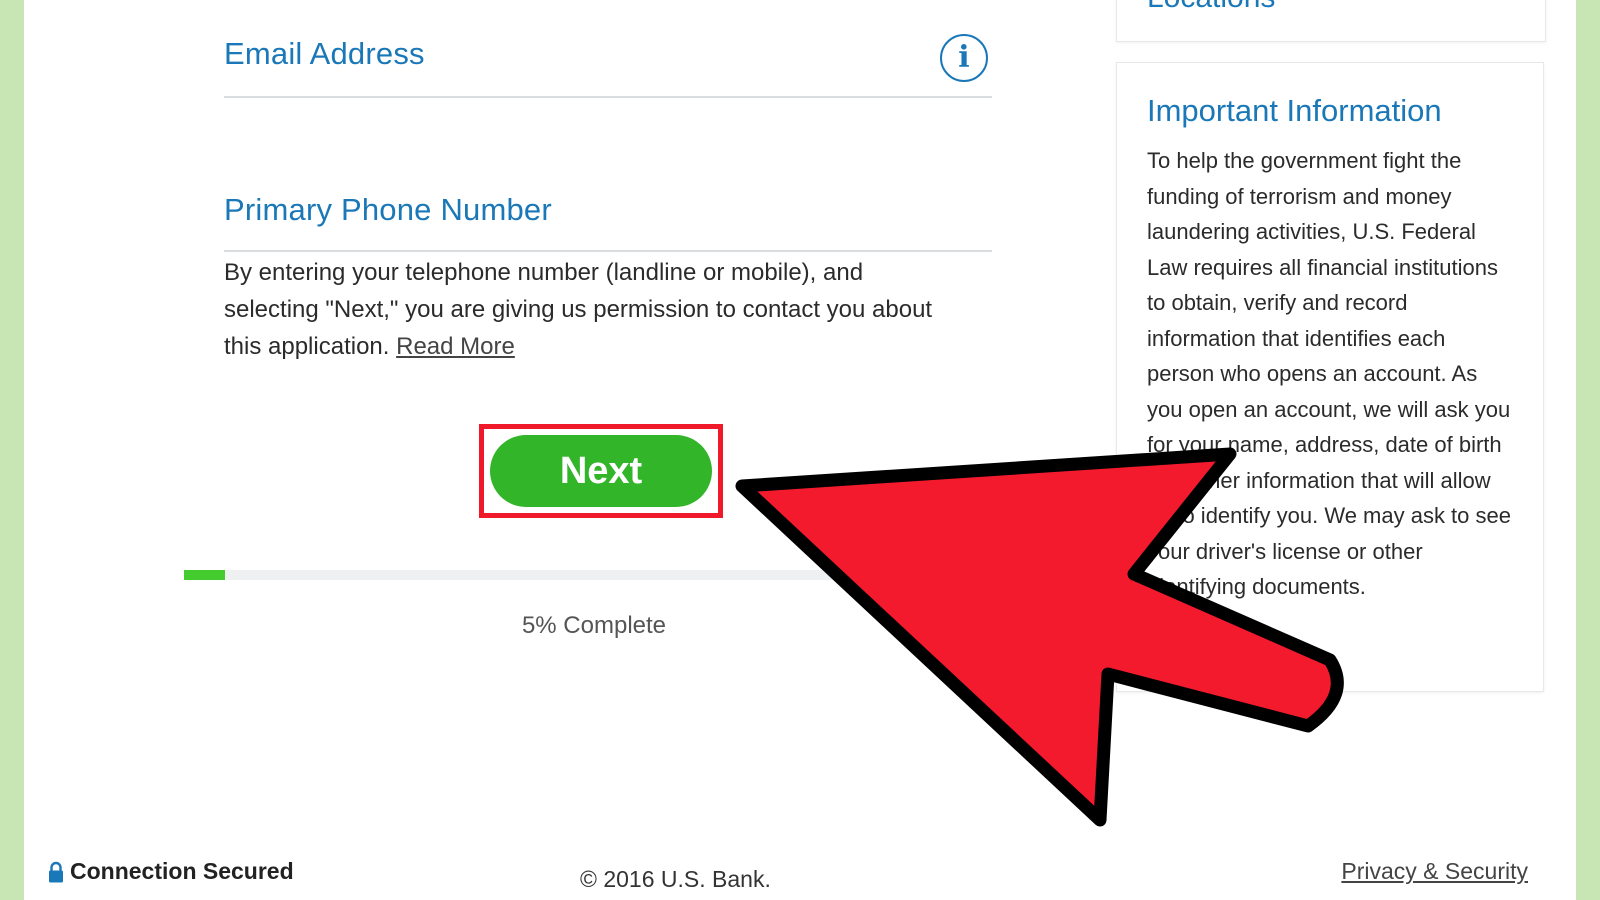  I want to click on locations-card: Locations, so click(1331, 21).